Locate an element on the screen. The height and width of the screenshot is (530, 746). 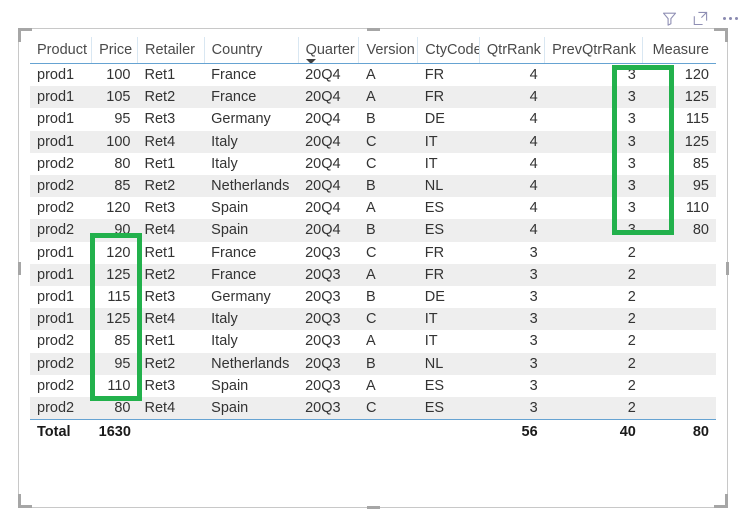
table-row: prod2 110 Ret3 Spain 20Q3 A ES 3 2 is located at coordinates (373, 386).